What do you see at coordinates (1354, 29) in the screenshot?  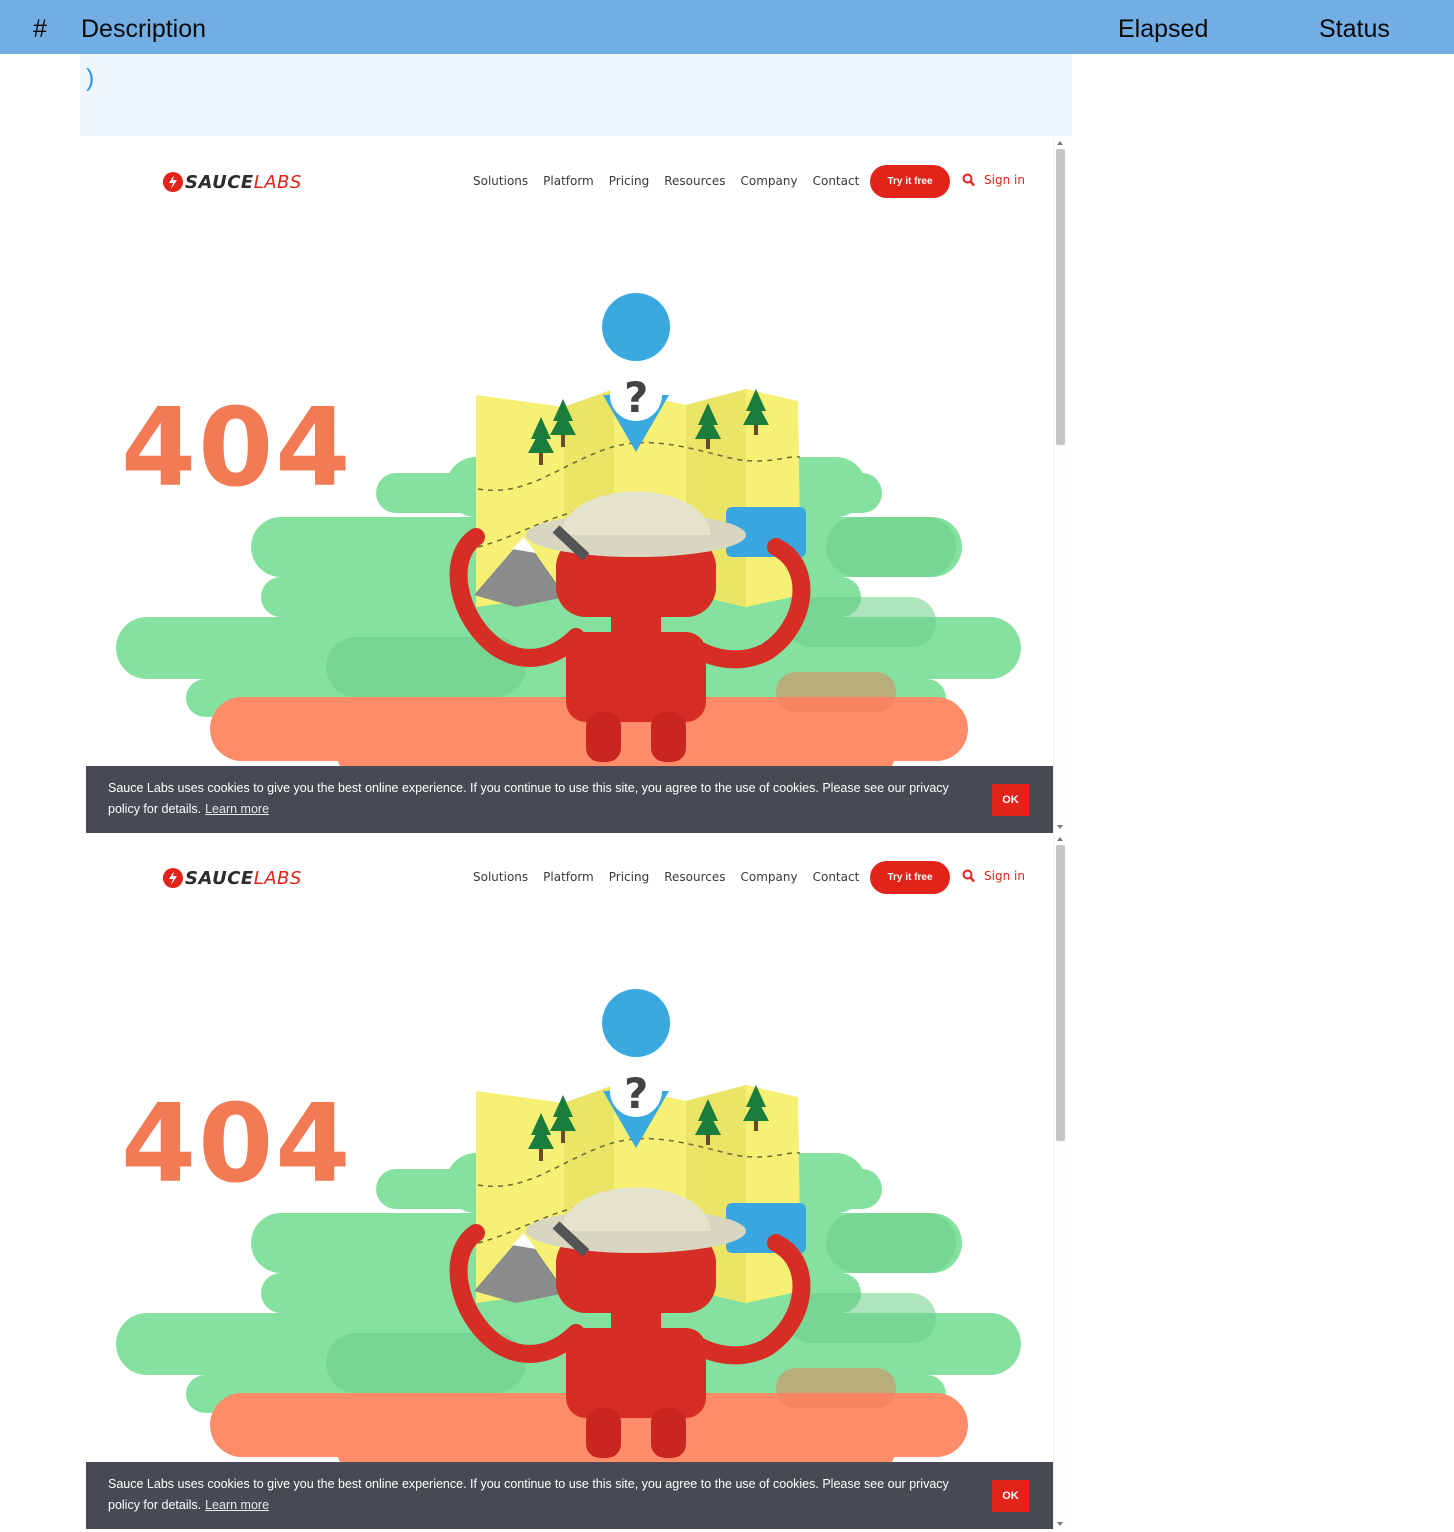 I see `column-header-status: Status` at bounding box center [1354, 29].